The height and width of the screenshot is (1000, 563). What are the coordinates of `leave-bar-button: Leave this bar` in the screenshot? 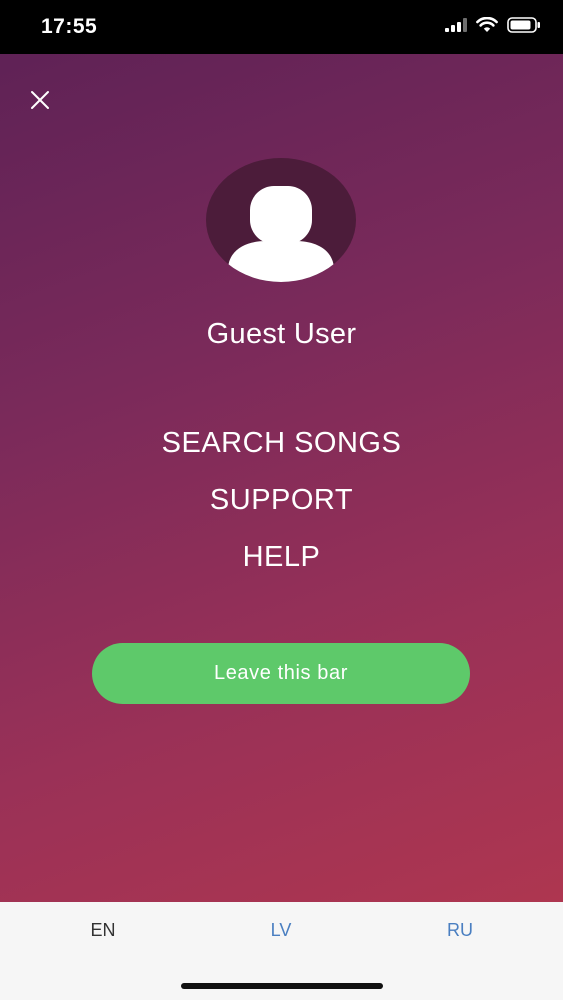 It's located at (281, 673).